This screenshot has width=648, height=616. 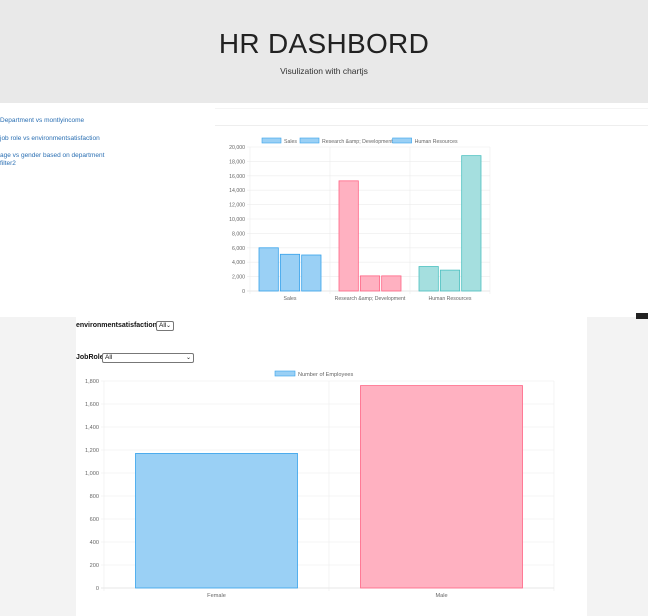 What do you see at coordinates (116, 325) in the screenshot?
I see `env-filter-label: environmentsatisfaction` at bounding box center [116, 325].